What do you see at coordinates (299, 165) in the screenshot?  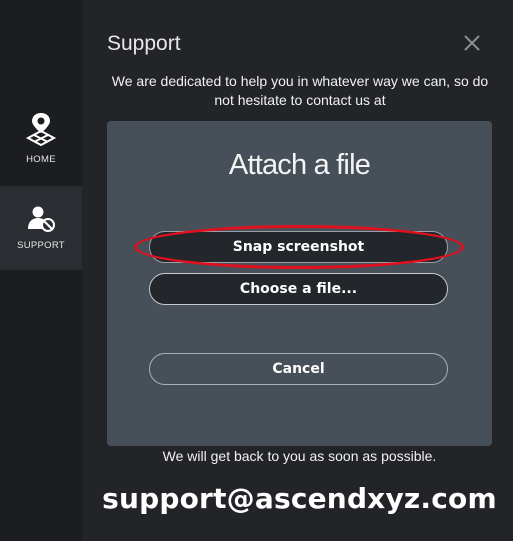 I see `dialog-title: Attach a file` at bounding box center [299, 165].